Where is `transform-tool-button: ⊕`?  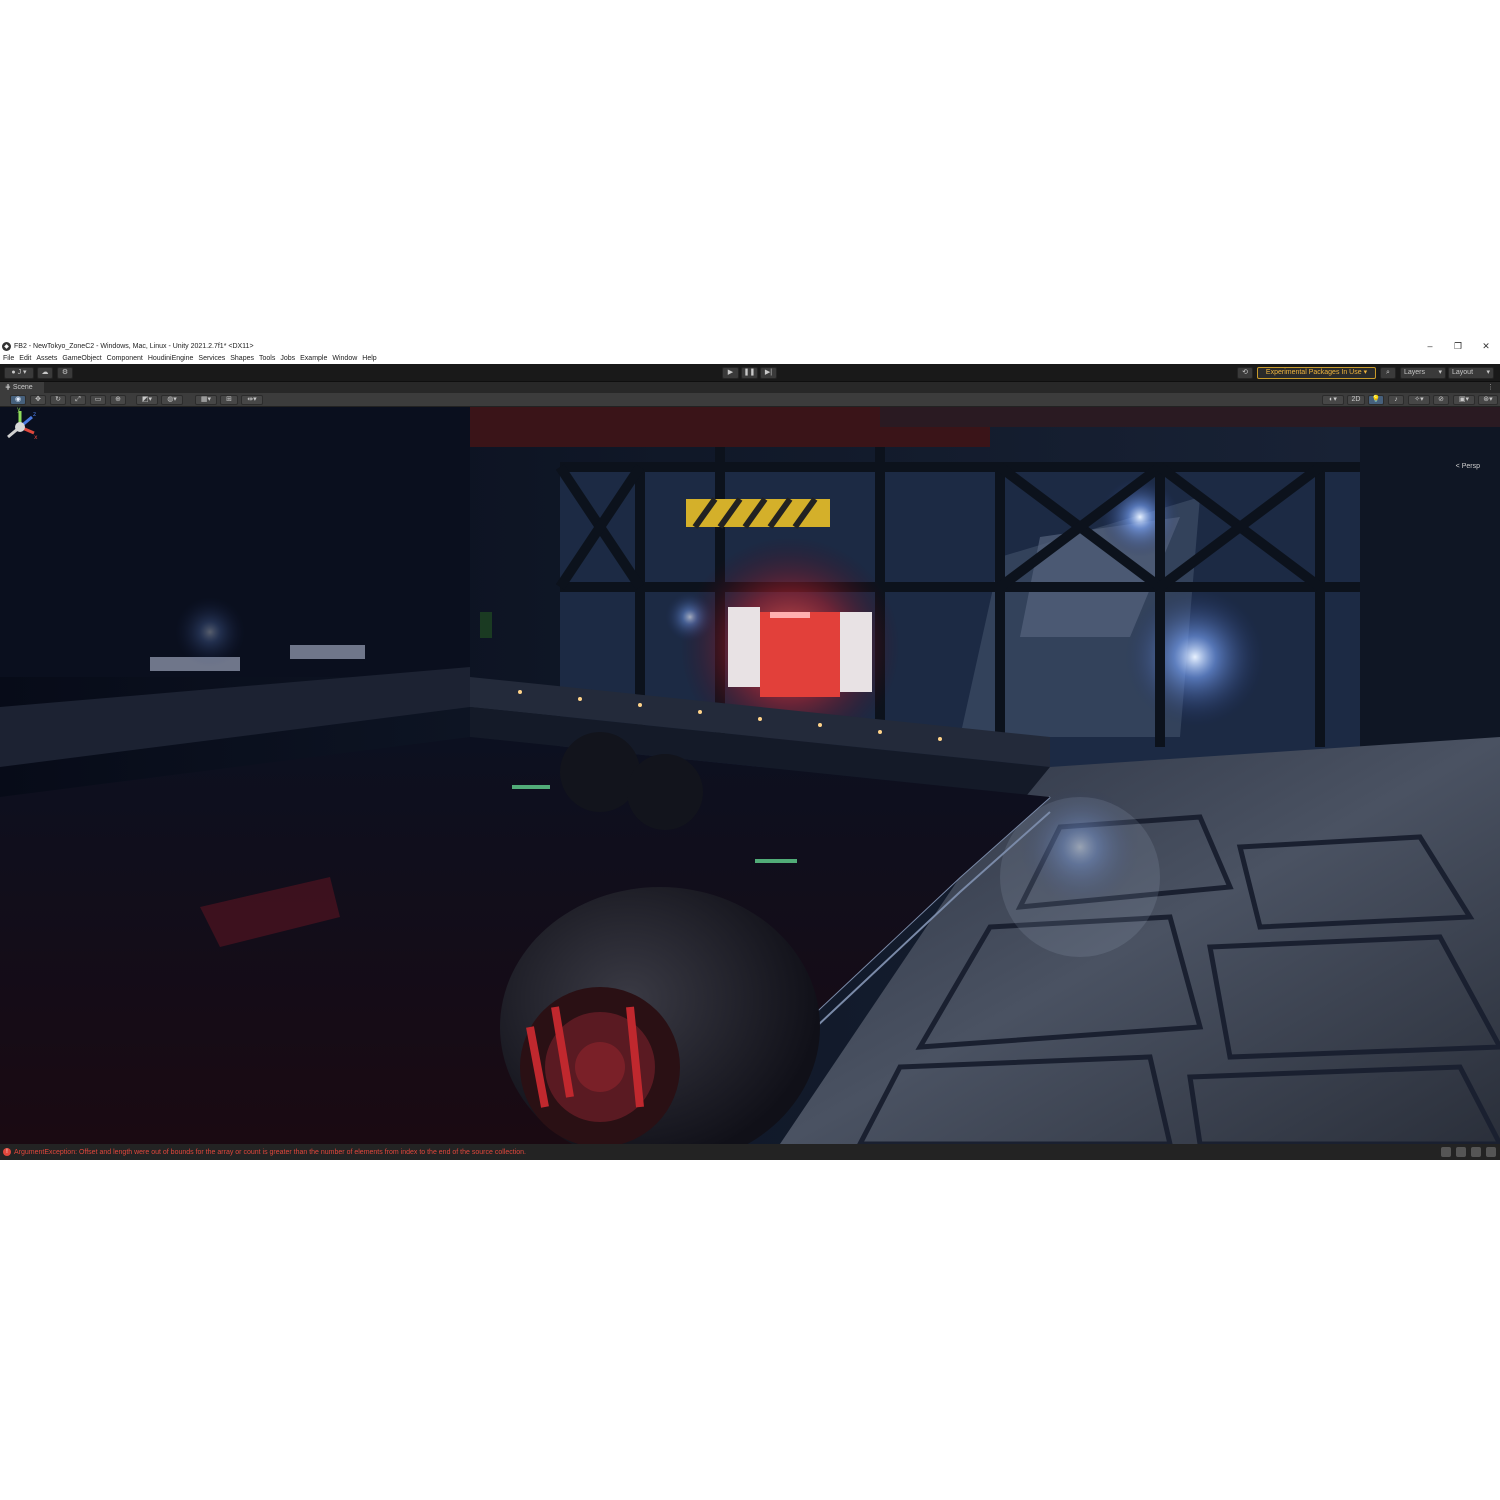 transform-tool-button: ⊕ is located at coordinates (118, 400).